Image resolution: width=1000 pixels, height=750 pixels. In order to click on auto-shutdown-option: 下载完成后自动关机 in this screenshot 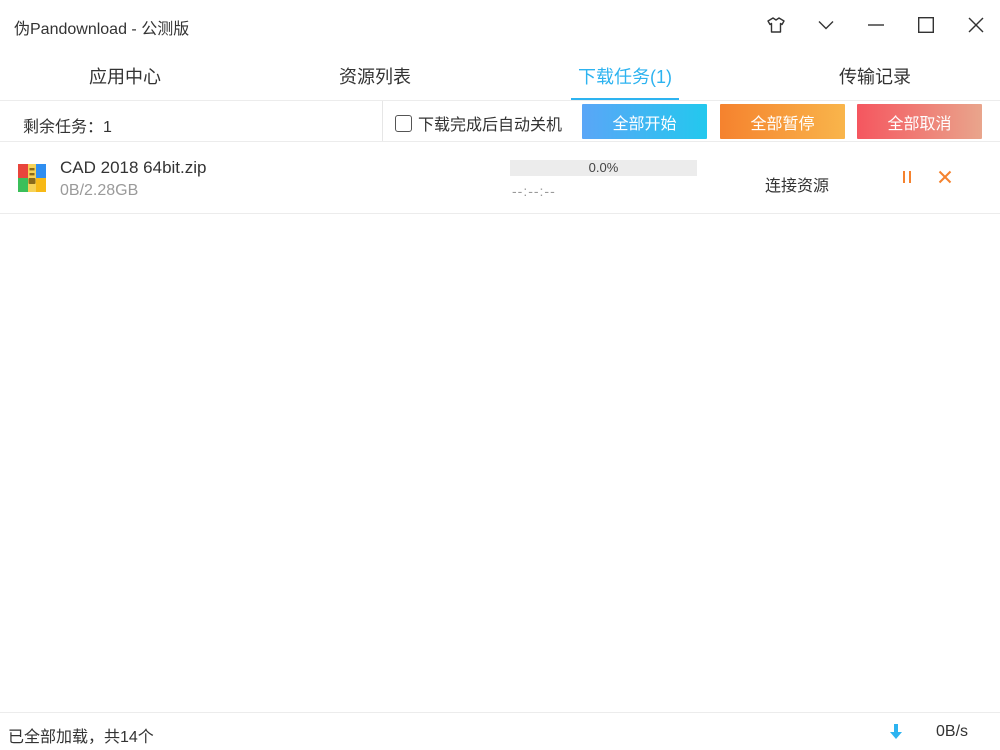, I will do `click(478, 123)`.